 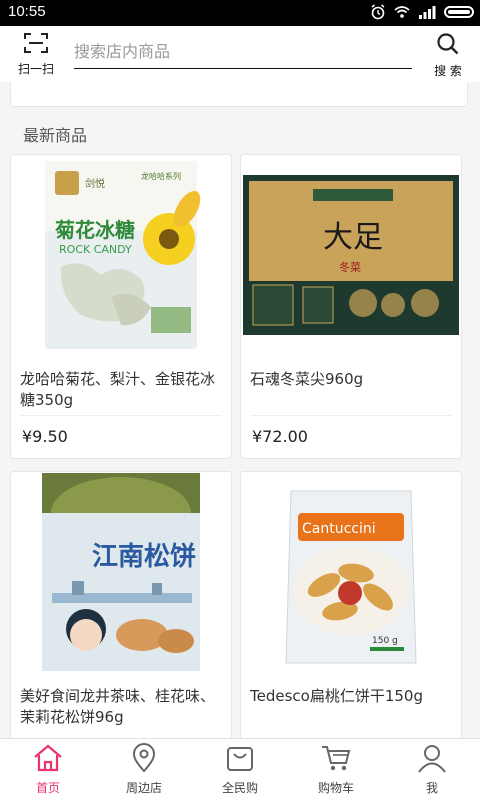 I want to click on tab-label: 我, so click(x=431, y=788).